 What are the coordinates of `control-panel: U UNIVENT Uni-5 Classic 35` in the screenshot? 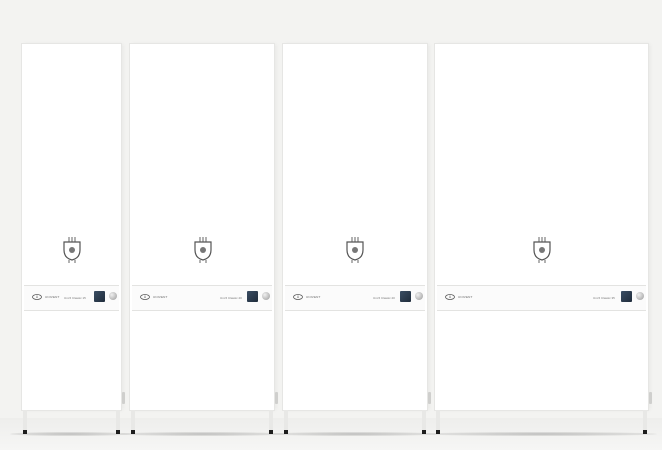 It's located at (541, 298).